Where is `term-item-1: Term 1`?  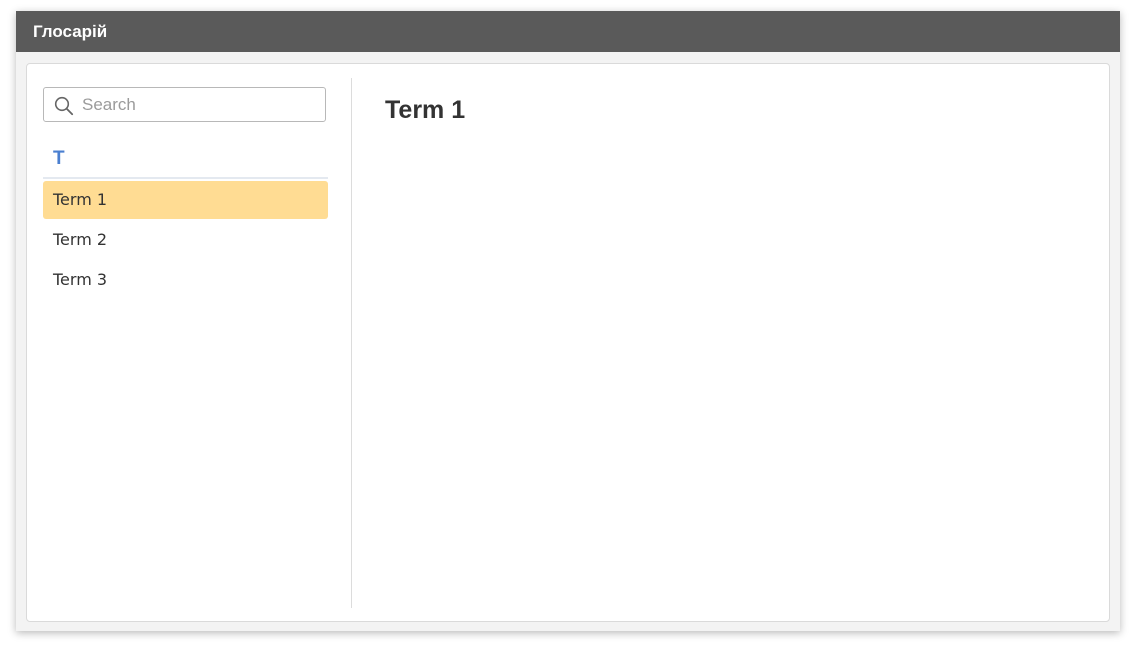 term-item-1: Term 1 is located at coordinates (185, 200).